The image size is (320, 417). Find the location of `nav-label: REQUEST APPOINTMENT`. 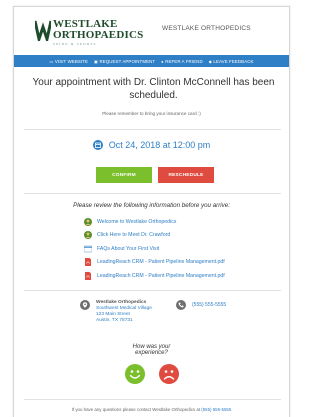

nav-label: REQUEST APPOINTMENT is located at coordinates (127, 61).